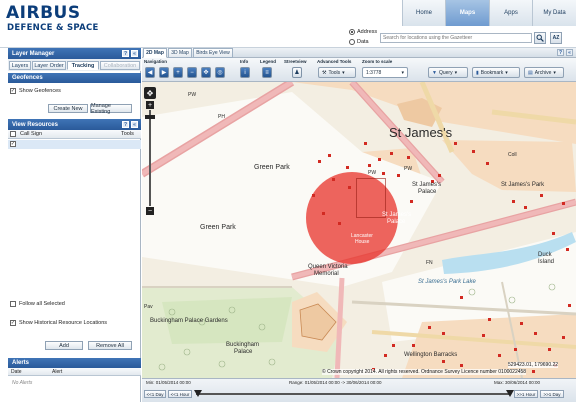  What do you see at coordinates (110, 345) in the screenshot?
I see `remove-all-button: Remove All` at bounding box center [110, 345].